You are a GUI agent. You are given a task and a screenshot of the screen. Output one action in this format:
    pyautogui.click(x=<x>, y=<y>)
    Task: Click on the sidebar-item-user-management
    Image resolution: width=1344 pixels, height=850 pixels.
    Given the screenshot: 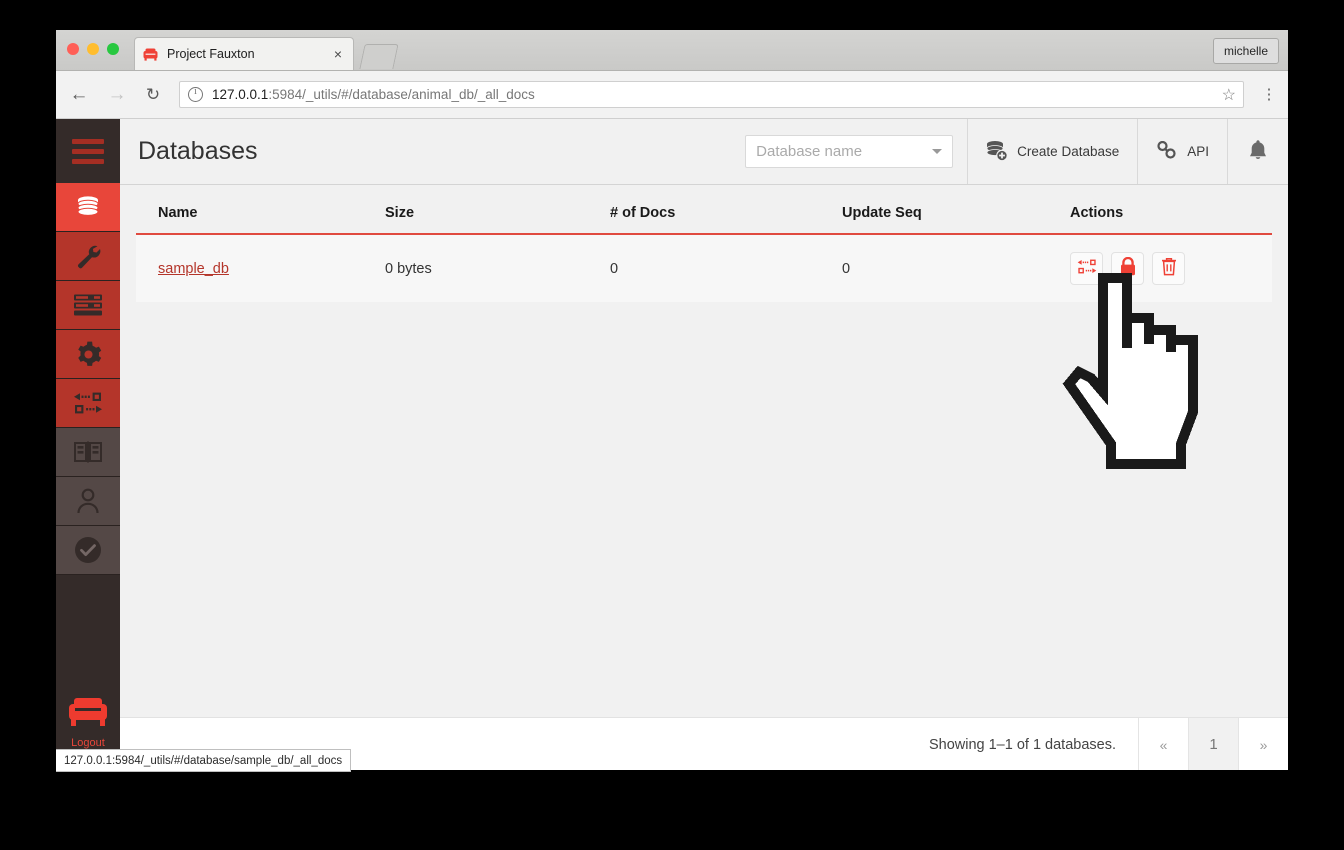 What is the action you would take?
    pyautogui.click(x=88, y=501)
    